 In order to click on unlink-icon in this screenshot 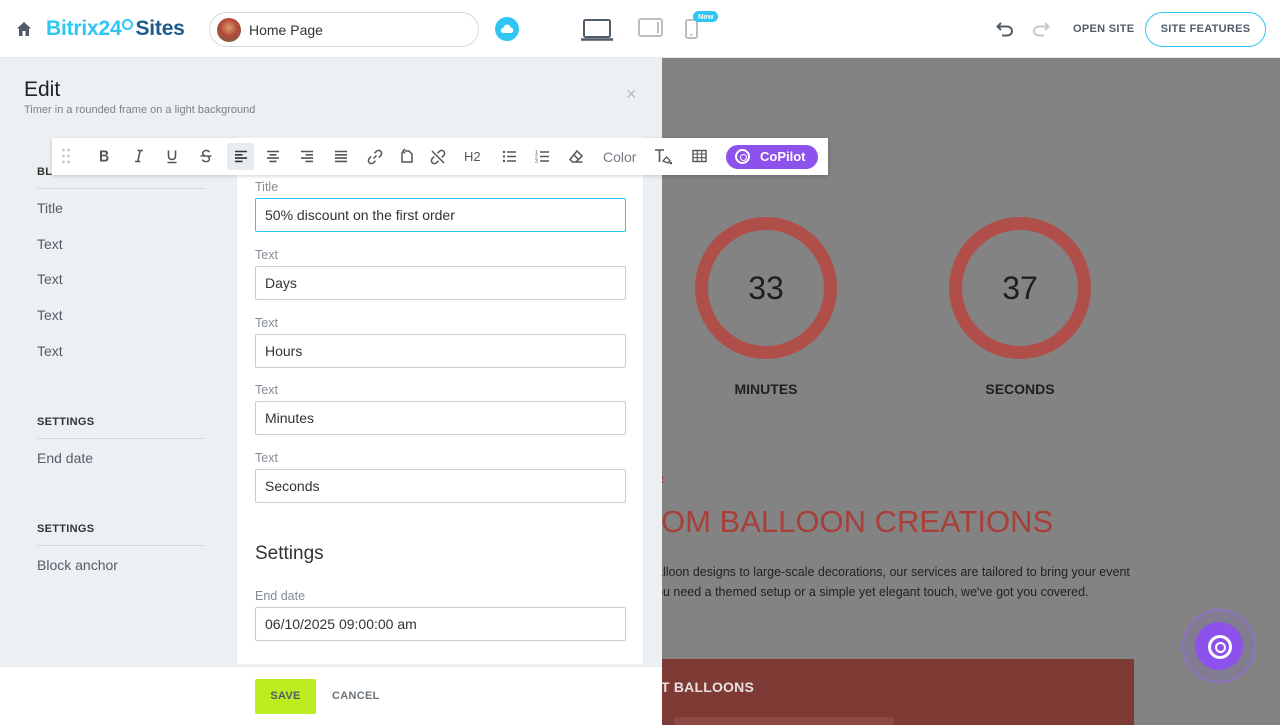, I will do `click(438, 159)`.